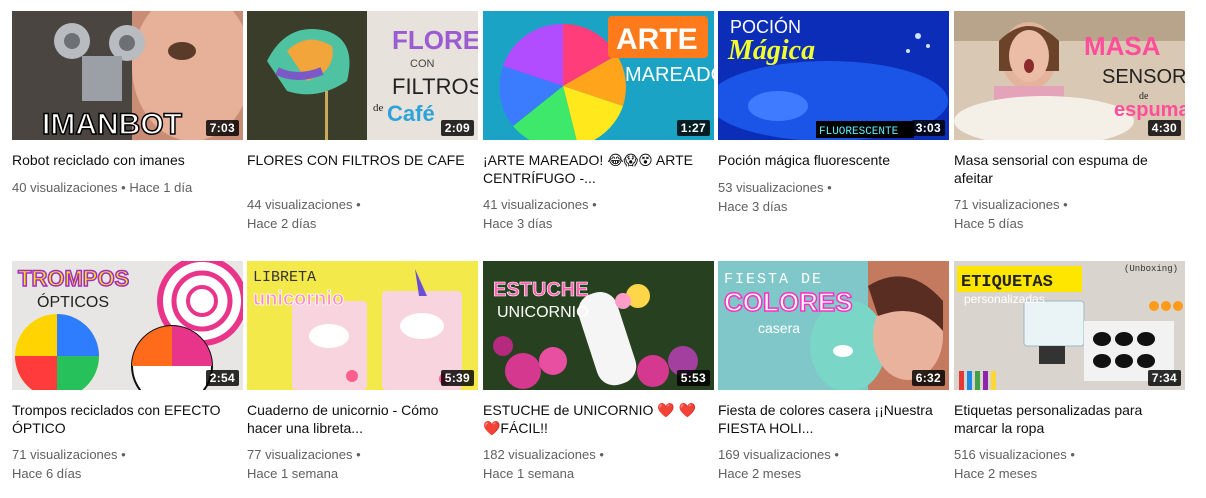 The image size is (1206, 498). I want to click on video-meta: 53 visualizaciones • Hace 3 días, so click(833, 197).